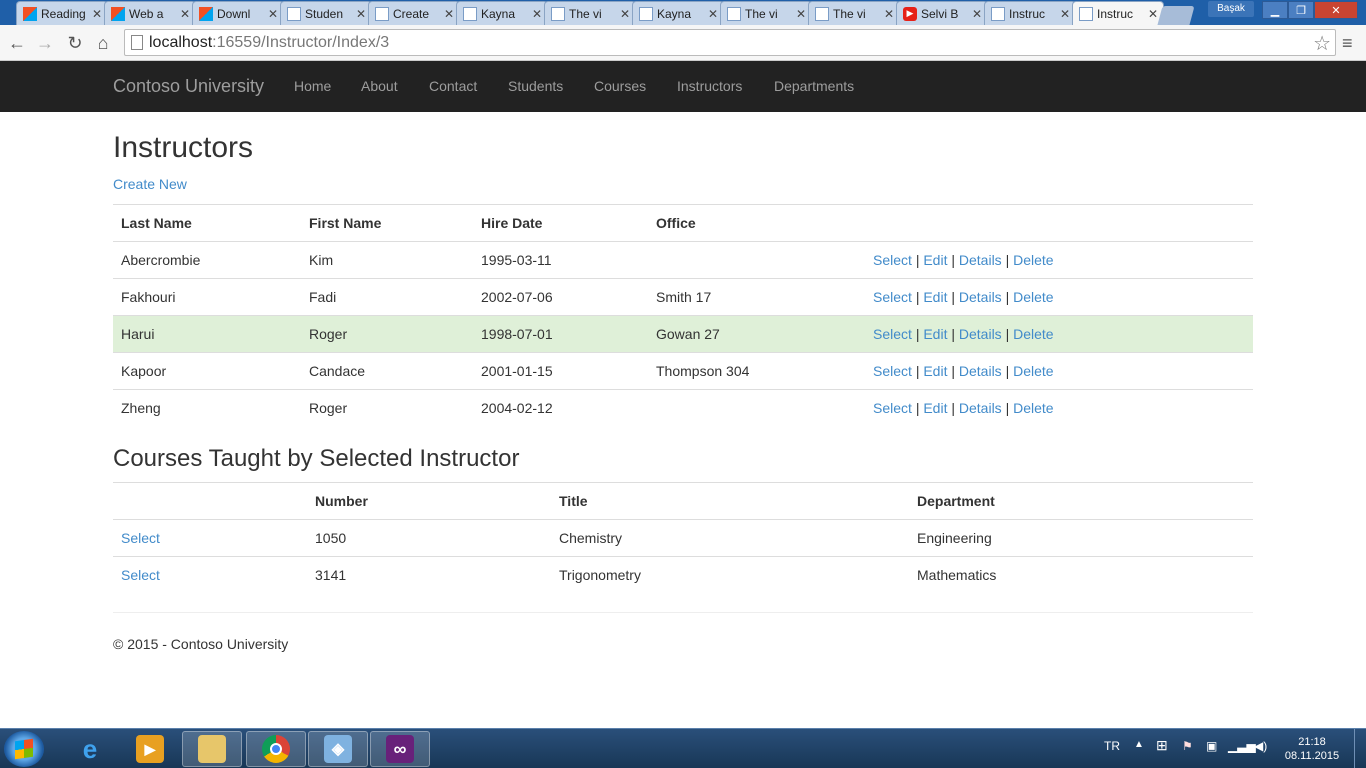 The height and width of the screenshot is (768, 1366). Describe the element at coordinates (400, 749) in the screenshot. I see `taskbar-visual-studio: ∞` at that location.